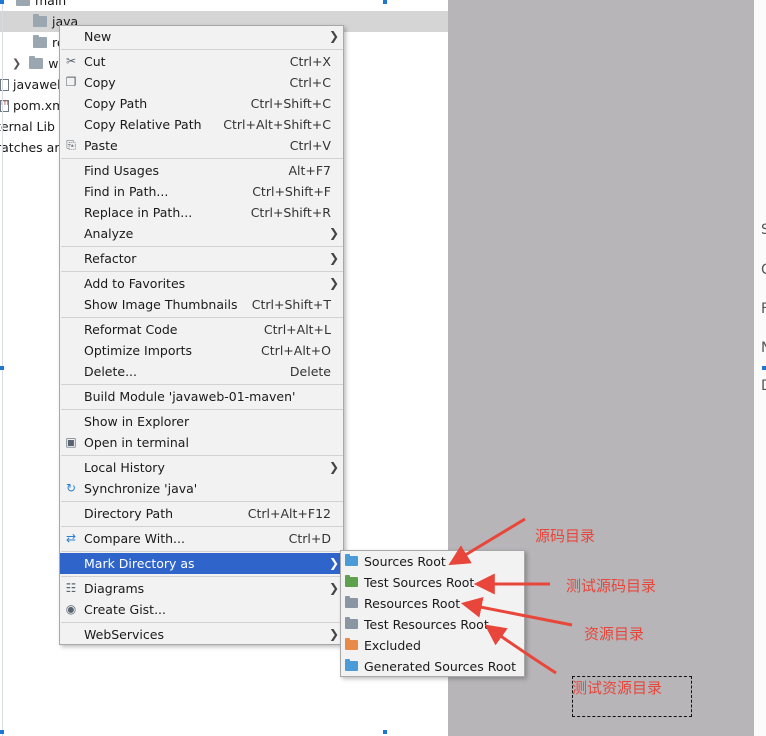 Image resolution: width=766 pixels, height=736 pixels. I want to click on annotation-arrows, so click(510, 596).